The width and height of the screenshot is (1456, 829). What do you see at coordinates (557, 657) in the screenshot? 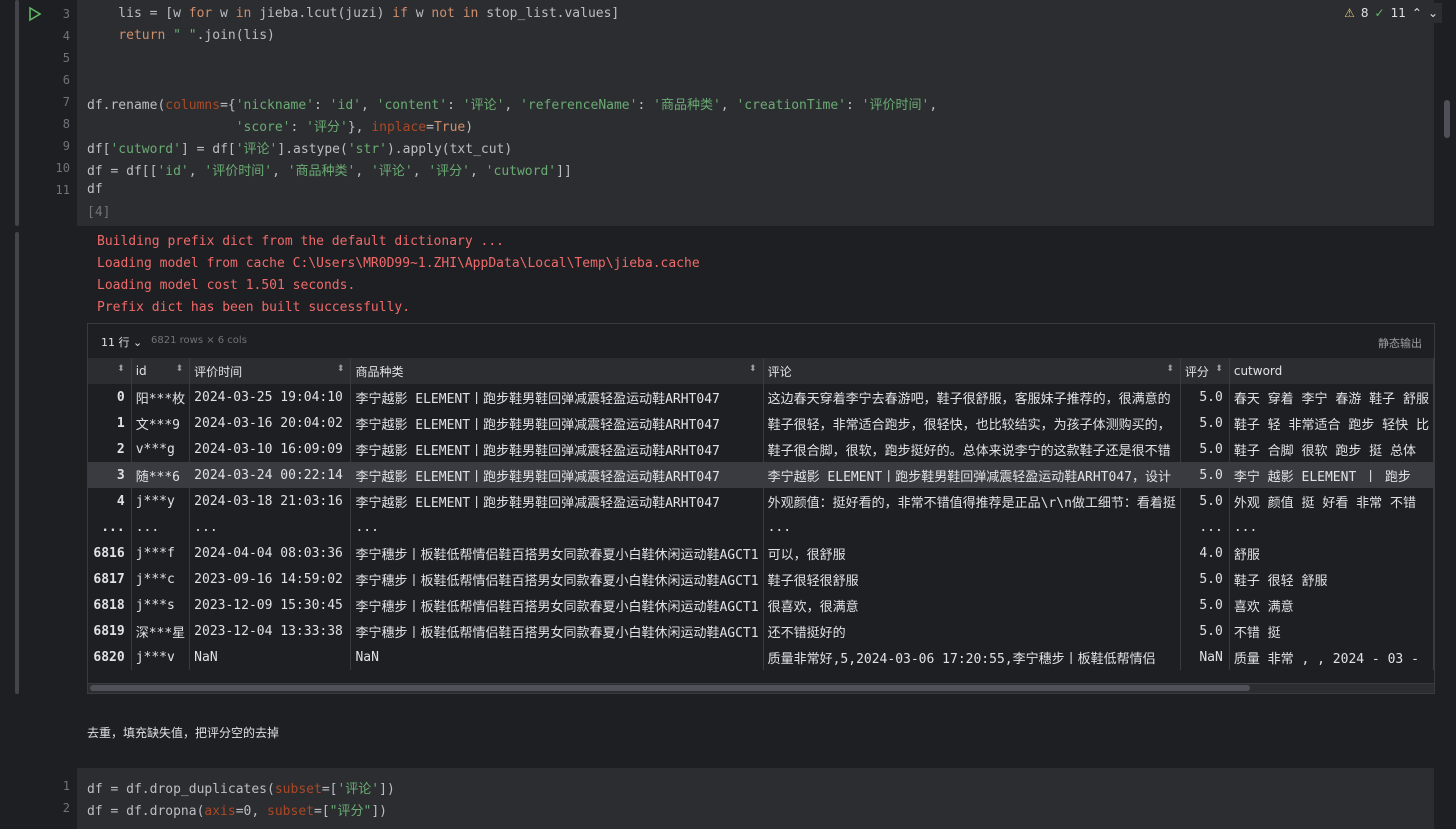
I see `product-cell: NaN` at bounding box center [557, 657].